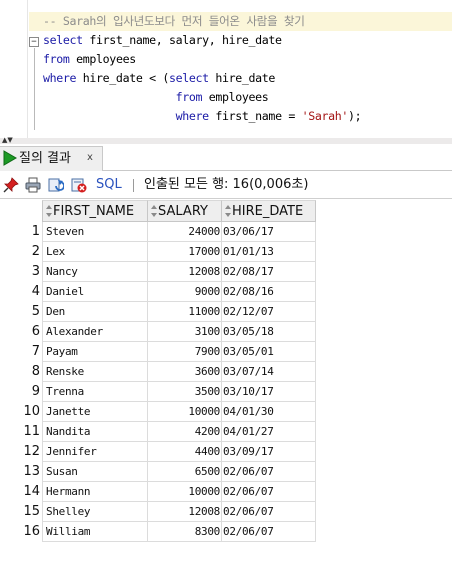 This screenshot has height=571, width=452. What do you see at coordinates (95, 292) in the screenshot?
I see `cell-first-name: Daniel` at bounding box center [95, 292].